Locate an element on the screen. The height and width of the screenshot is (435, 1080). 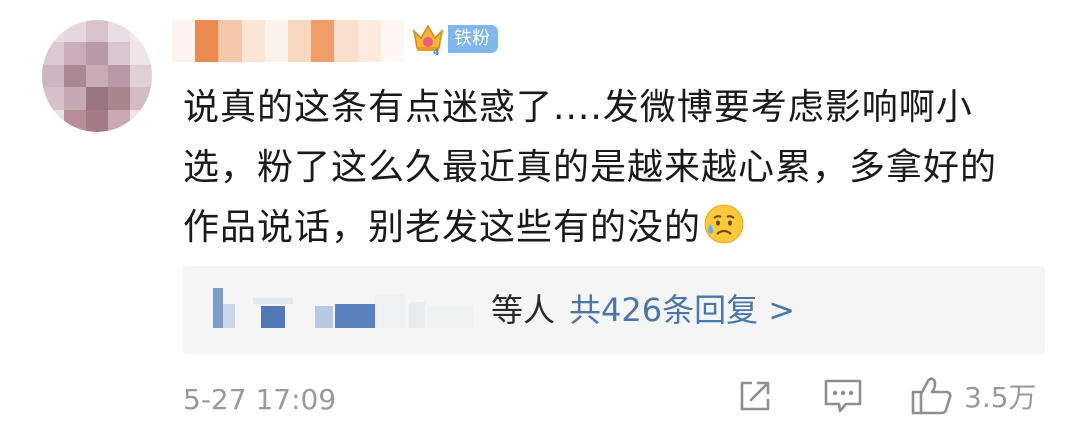
fan-badge-label: 铁粉 is located at coordinates (473, 39).